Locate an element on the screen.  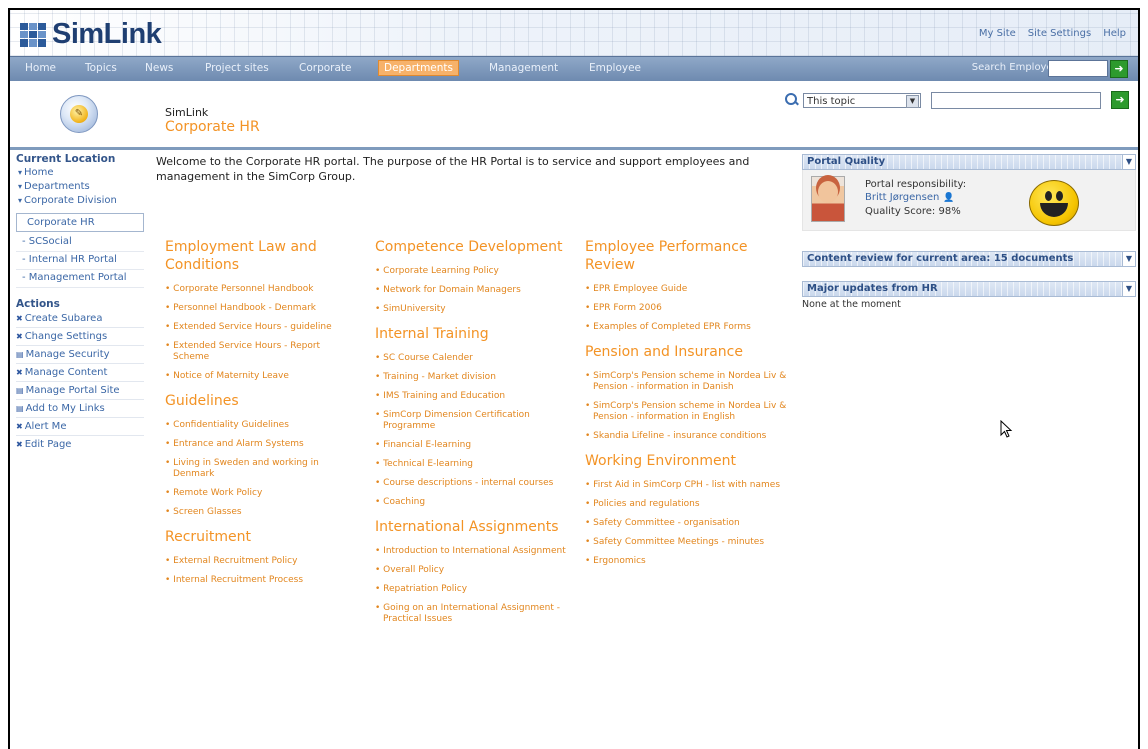
nav-management: Management is located at coordinates (523, 68).